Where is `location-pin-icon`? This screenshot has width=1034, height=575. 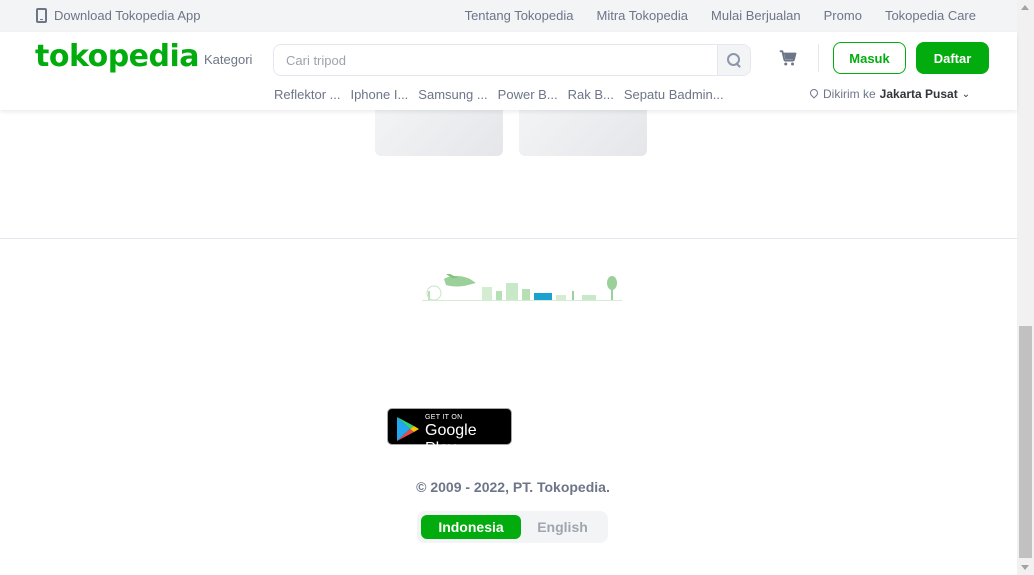
location-pin-icon is located at coordinates (814, 94).